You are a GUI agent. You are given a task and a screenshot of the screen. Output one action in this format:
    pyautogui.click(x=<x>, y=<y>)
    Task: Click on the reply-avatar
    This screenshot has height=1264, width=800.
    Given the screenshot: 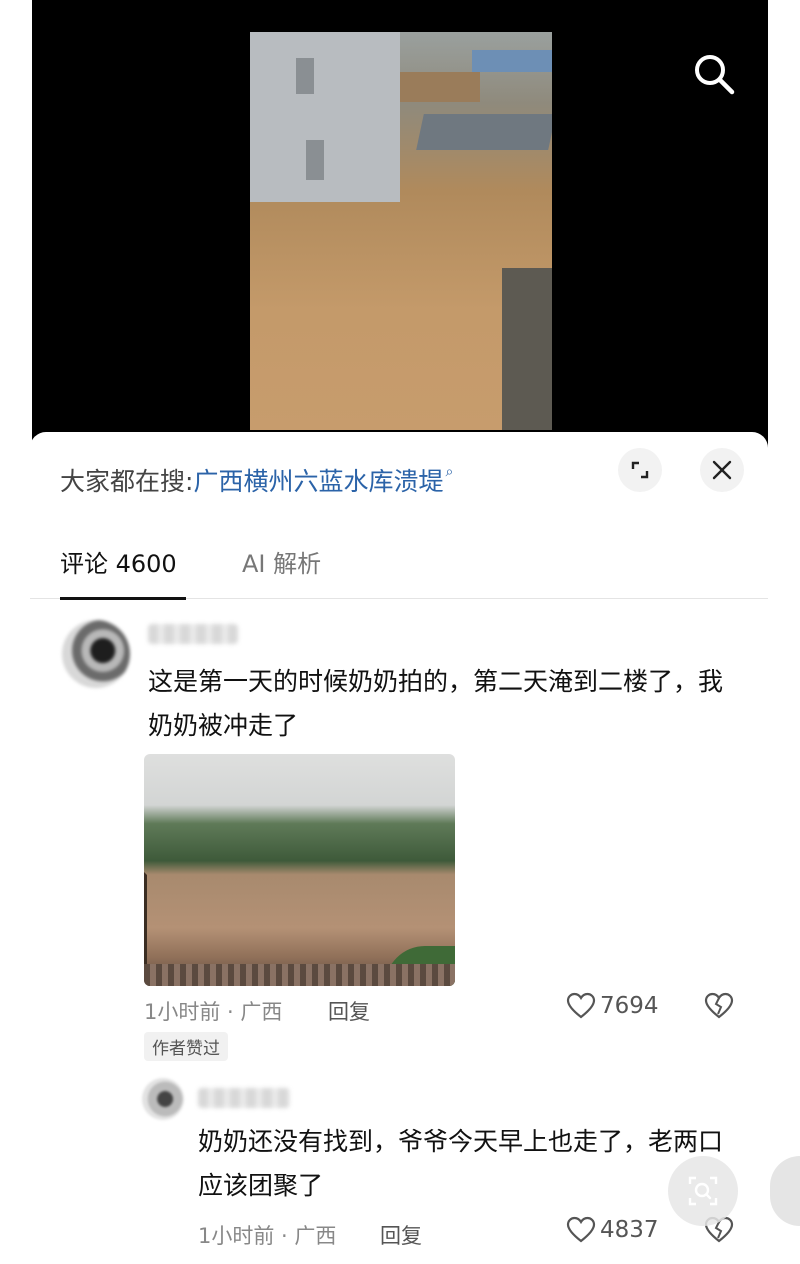 What is the action you would take?
    pyautogui.click(x=163, y=1099)
    